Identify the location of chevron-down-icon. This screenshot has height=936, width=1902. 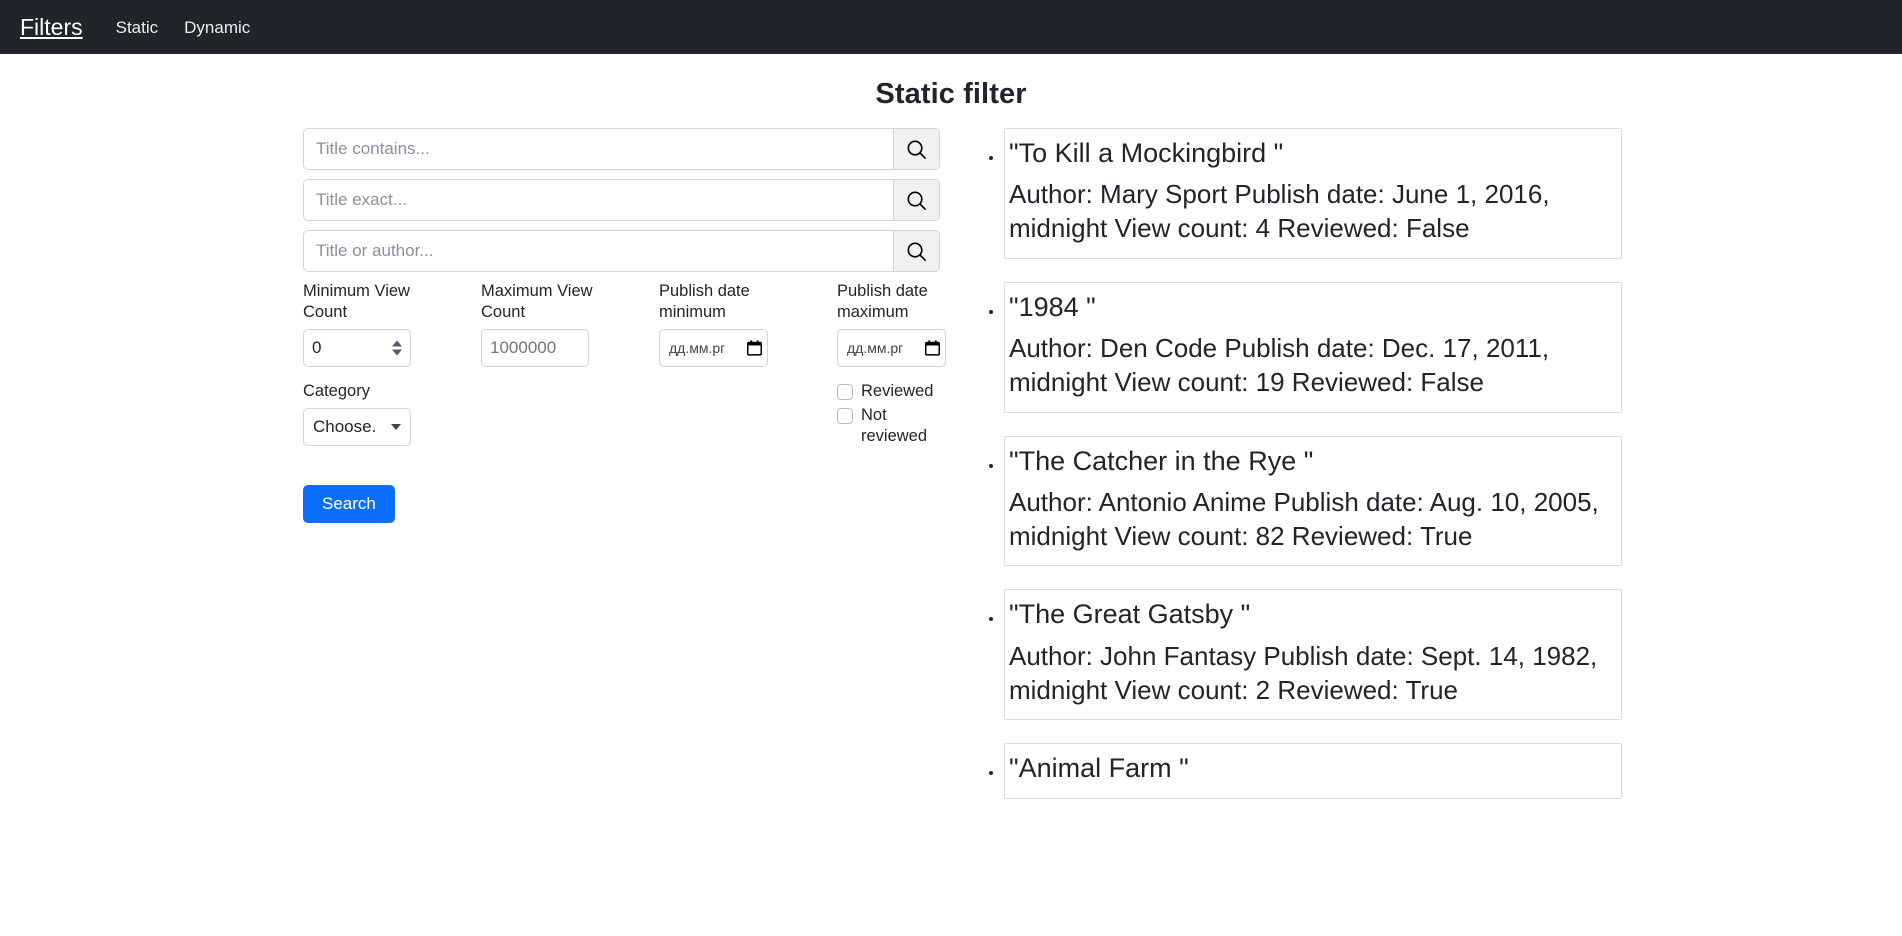
(396, 427).